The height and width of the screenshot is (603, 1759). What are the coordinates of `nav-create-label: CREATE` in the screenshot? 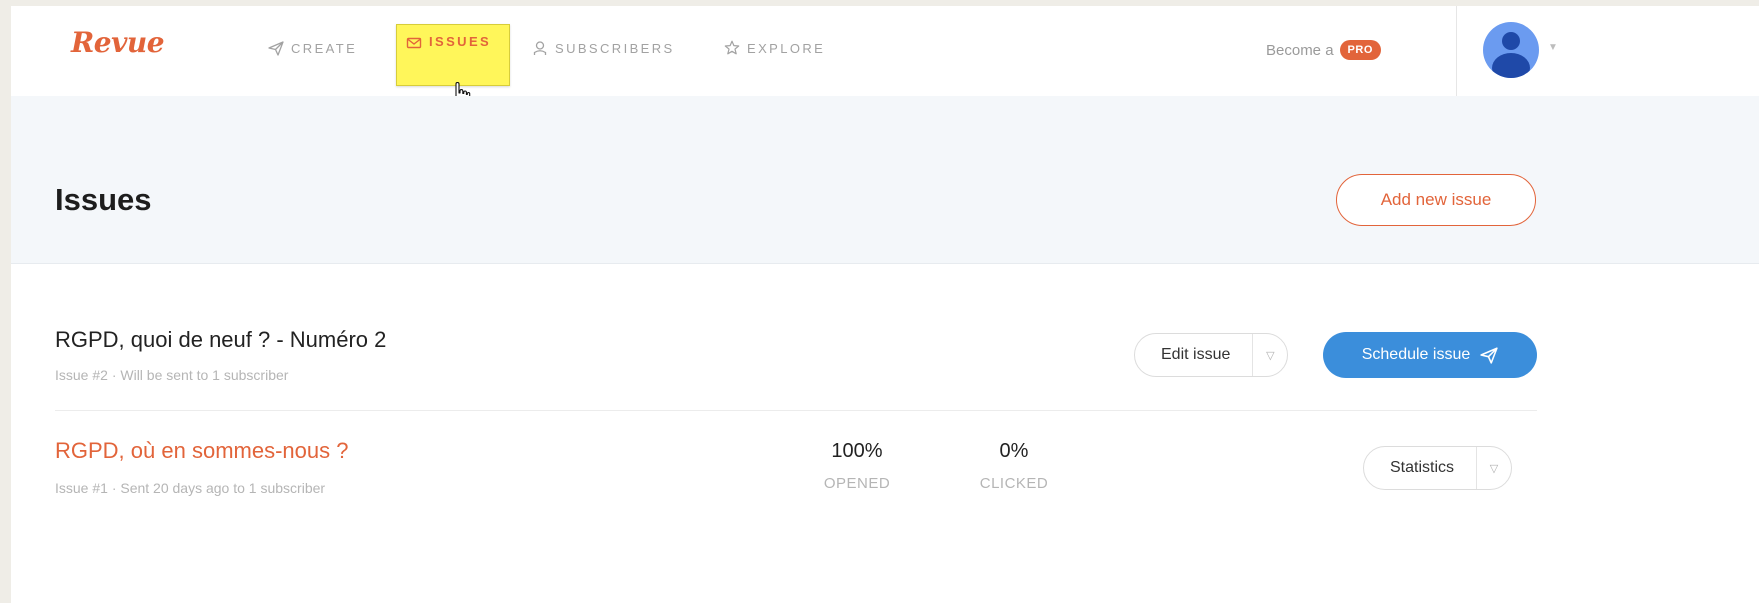 It's located at (324, 48).